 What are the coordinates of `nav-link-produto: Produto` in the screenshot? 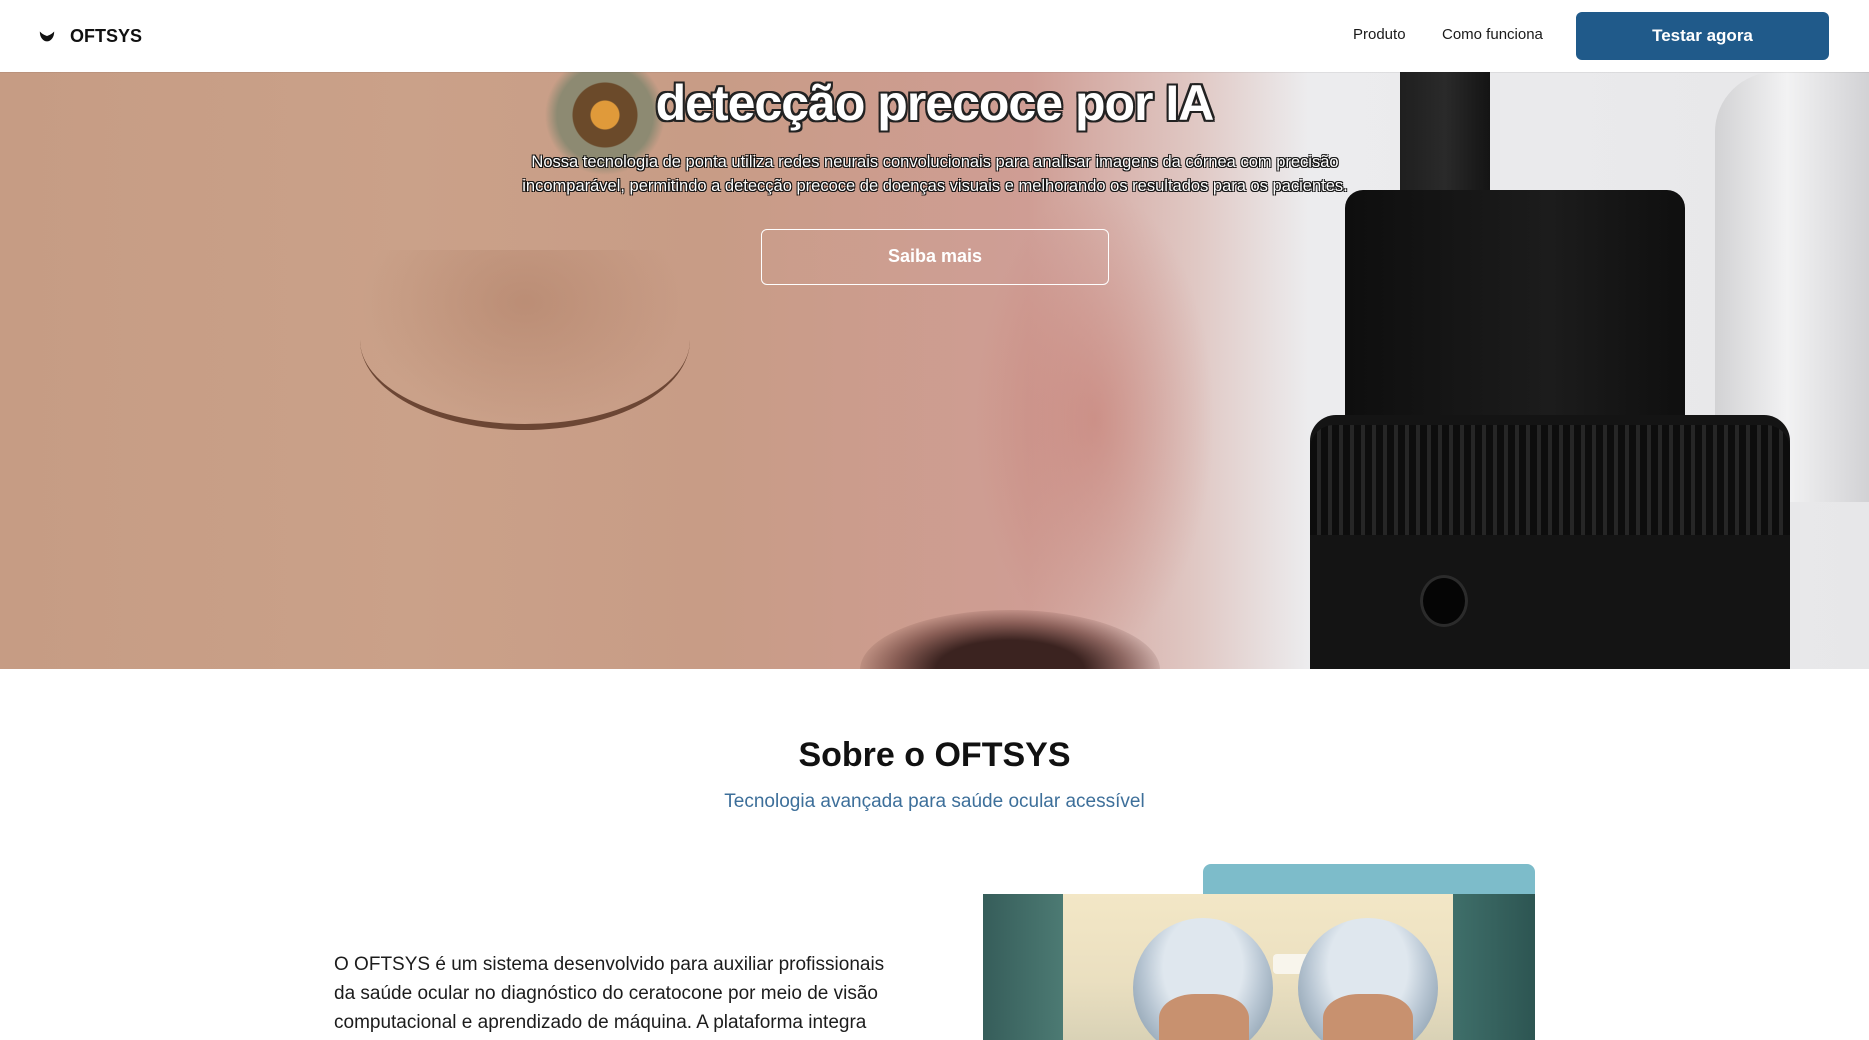 It's located at (1379, 34).